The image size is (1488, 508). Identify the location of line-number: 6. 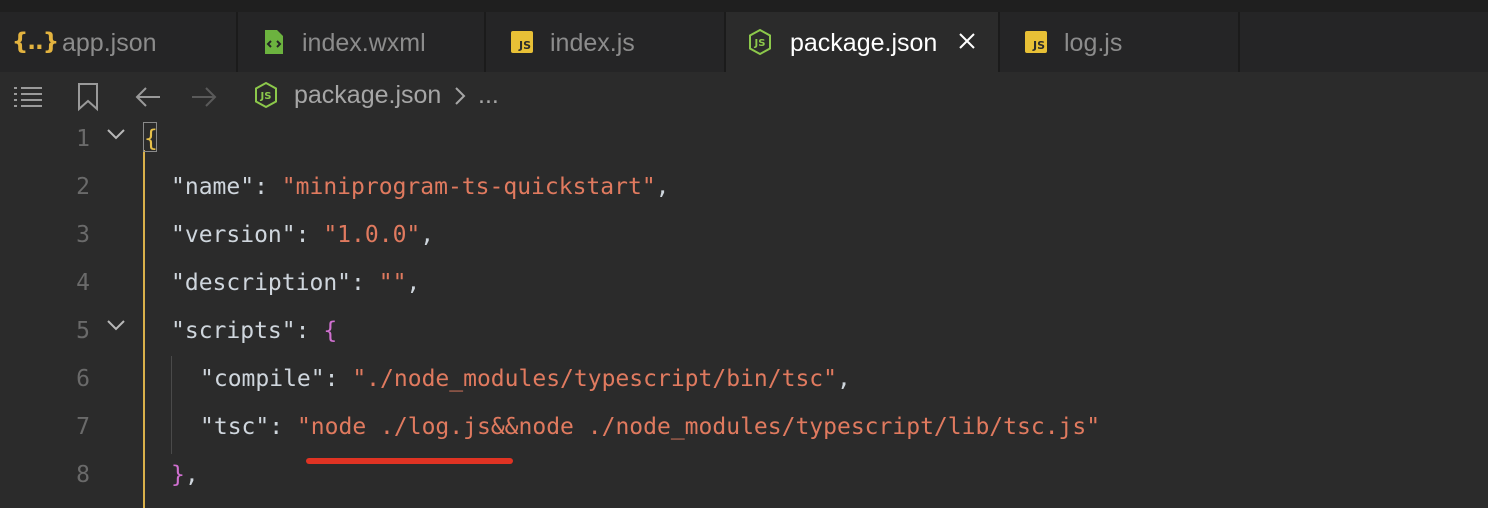
(83, 379).